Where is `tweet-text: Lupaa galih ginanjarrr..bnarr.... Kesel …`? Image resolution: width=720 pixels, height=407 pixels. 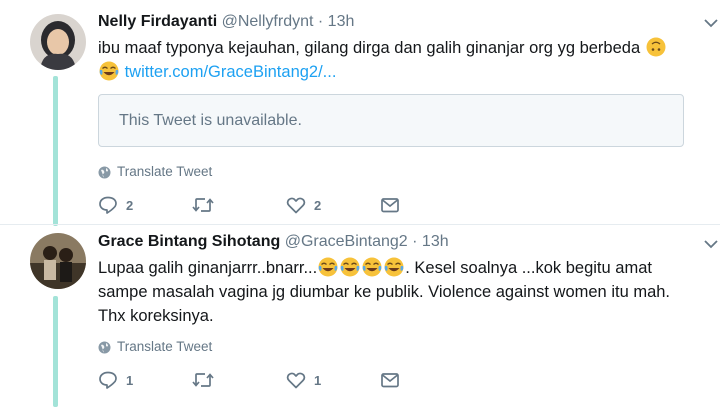
tweet-text: Lupaa galih ginanjarrr..bnarr.... Kesel … is located at coordinates (391, 292).